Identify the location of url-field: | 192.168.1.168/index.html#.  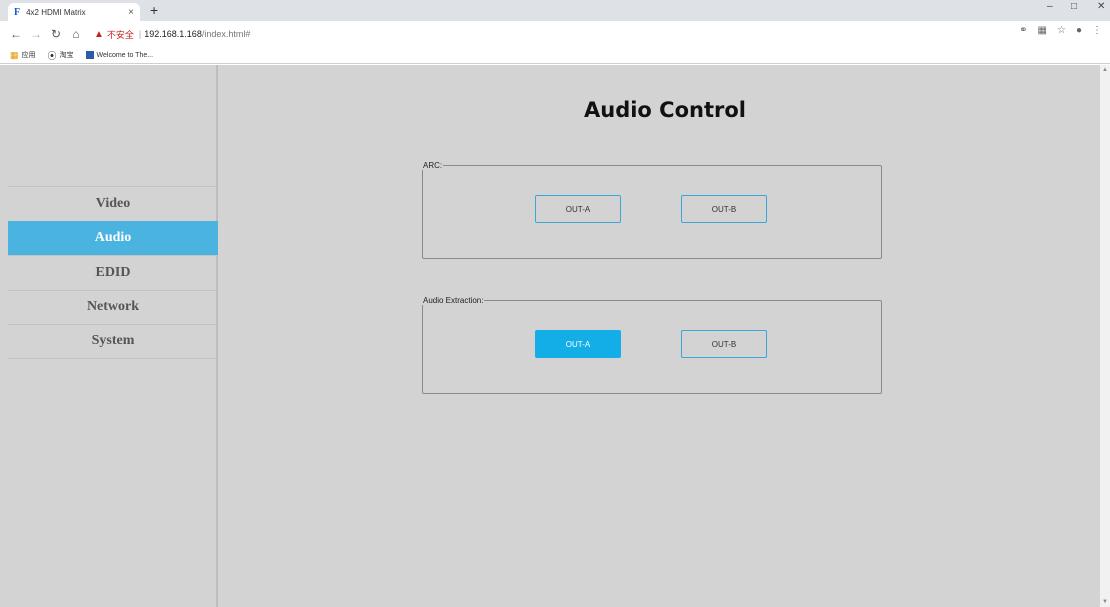
(193, 34).